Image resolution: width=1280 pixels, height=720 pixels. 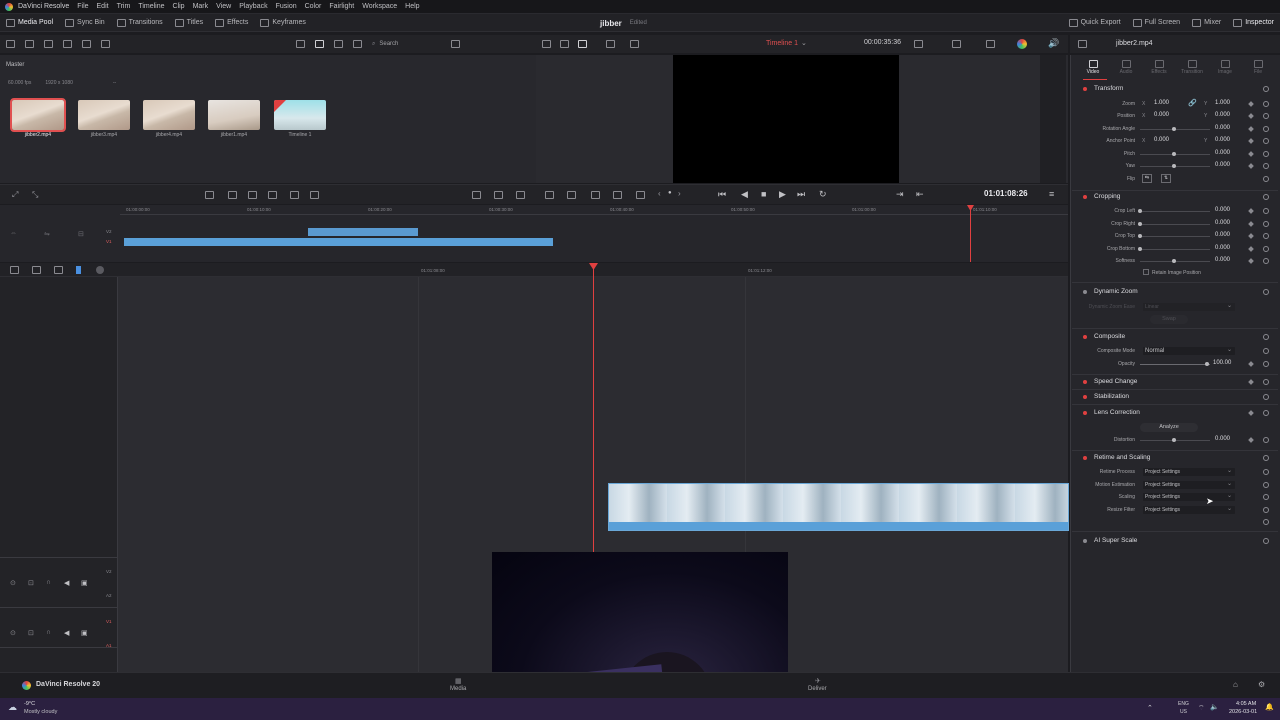 What do you see at coordinates (1222, 248) in the screenshot?
I see `crop-bottom-value: 0.000` at bounding box center [1222, 248].